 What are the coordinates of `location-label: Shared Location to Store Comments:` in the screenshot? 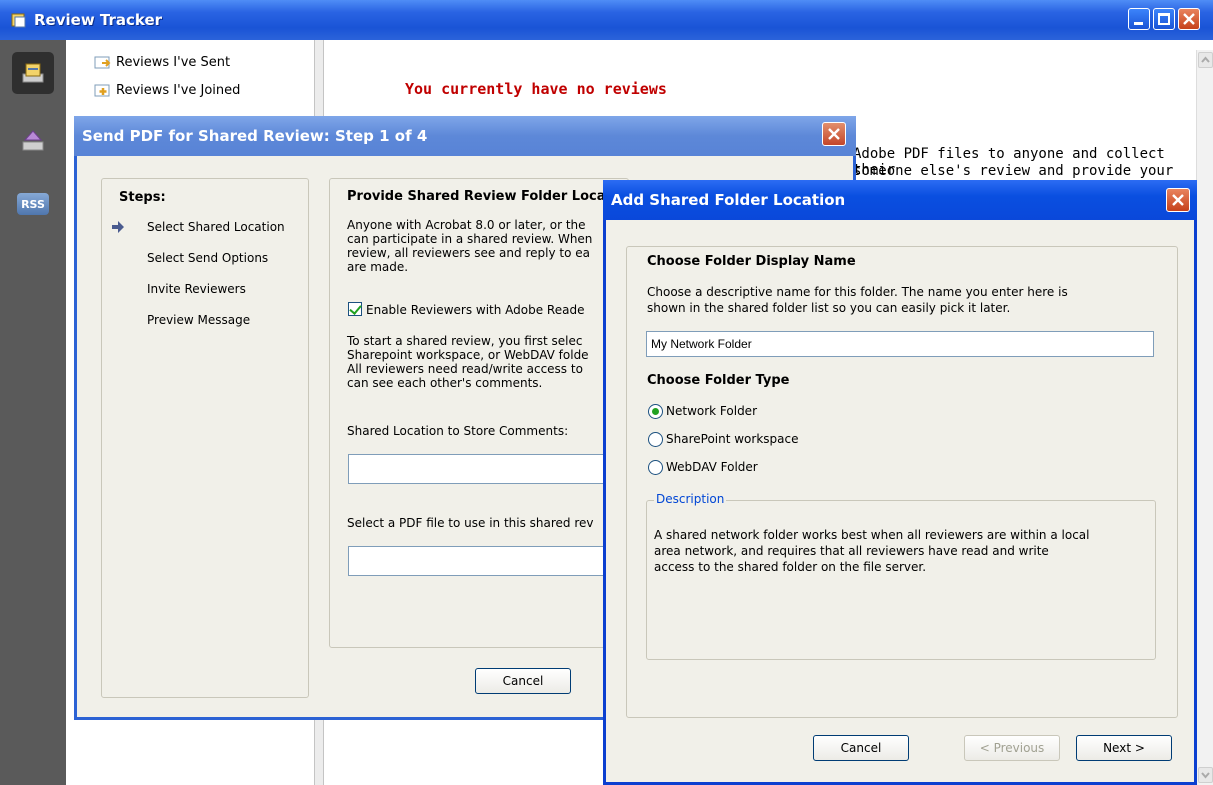 It's located at (458, 431).